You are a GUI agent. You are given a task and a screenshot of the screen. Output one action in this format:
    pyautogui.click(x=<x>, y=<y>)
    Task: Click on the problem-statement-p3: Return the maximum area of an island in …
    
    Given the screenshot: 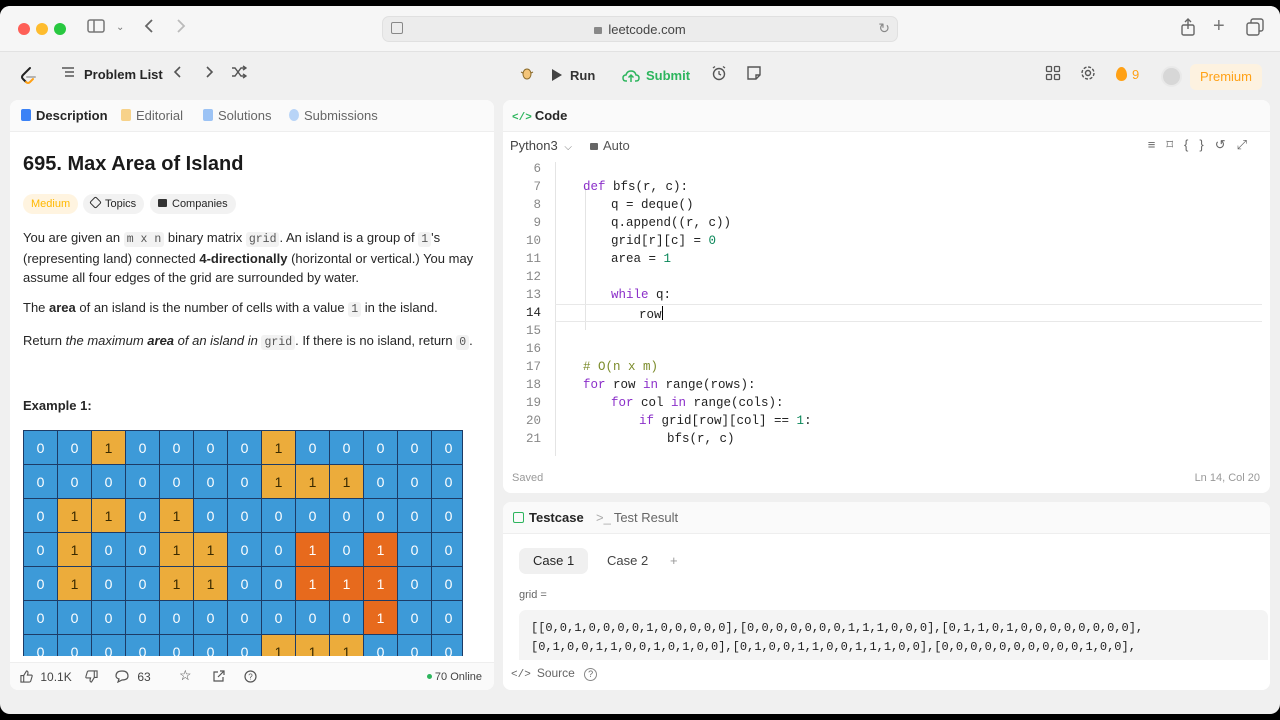 What is the action you would take?
    pyautogui.click(x=248, y=341)
    